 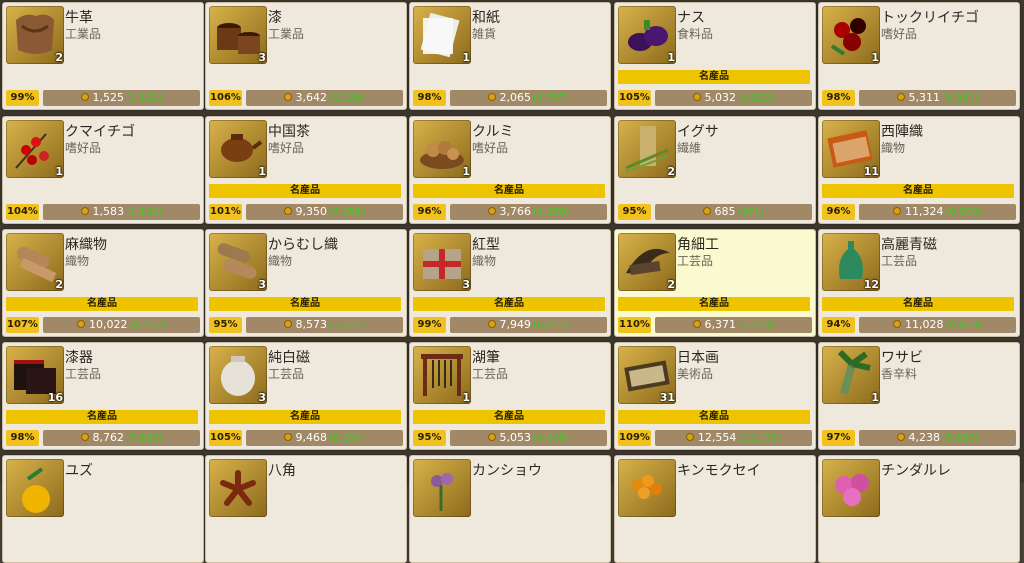 I want to click on current-price: 8,762, so click(x=108, y=437).